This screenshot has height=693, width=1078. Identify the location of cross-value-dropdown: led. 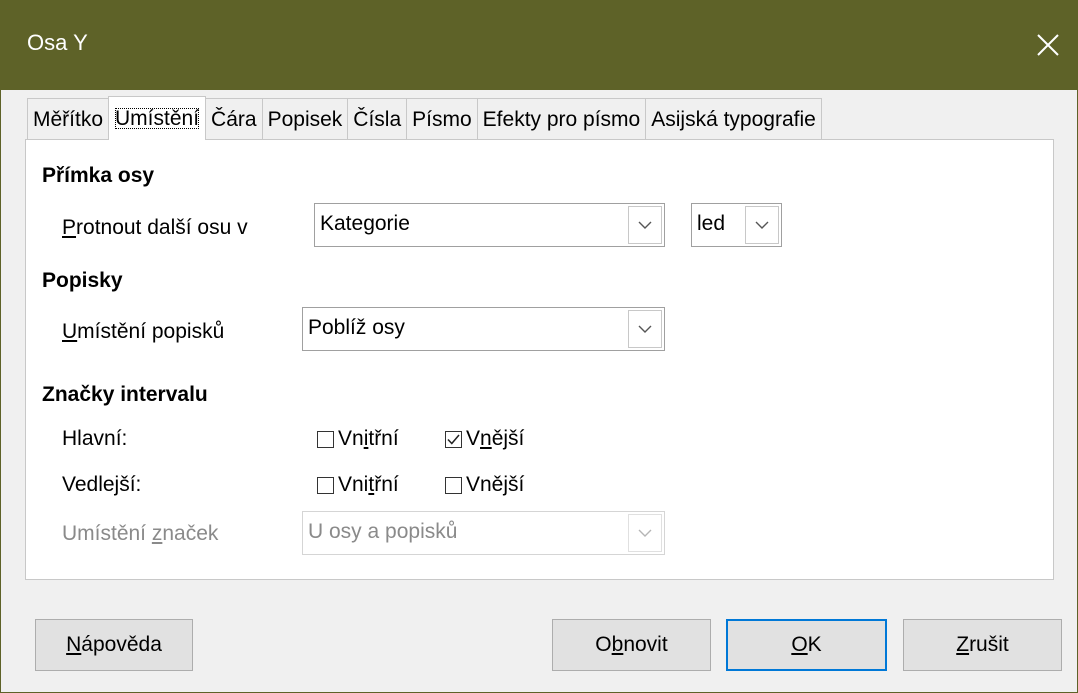
(736, 225).